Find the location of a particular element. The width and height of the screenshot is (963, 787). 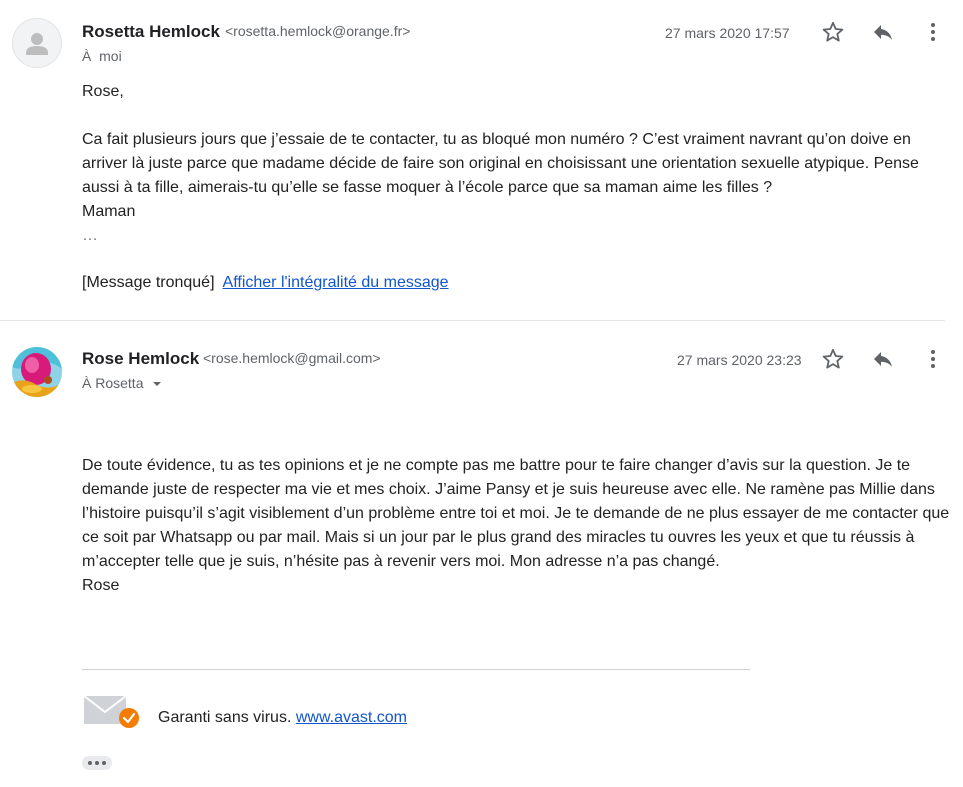

show-trimmed-content-button is located at coordinates (97, 763).